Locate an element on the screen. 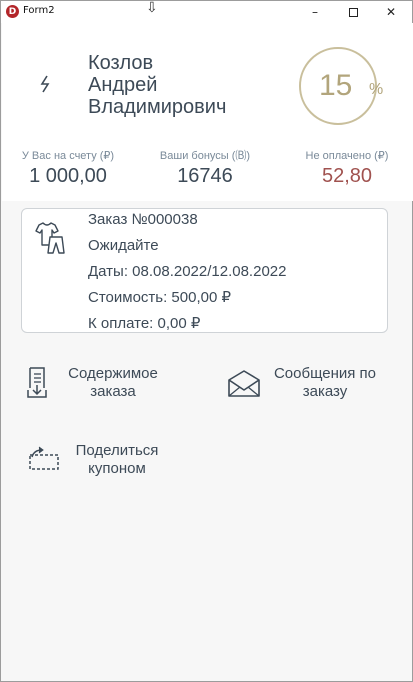 This screenshot has width=413, height=682. balance-stat: У Вас на счету (₽) 1 000,00 is located at coordinates (68, 169).